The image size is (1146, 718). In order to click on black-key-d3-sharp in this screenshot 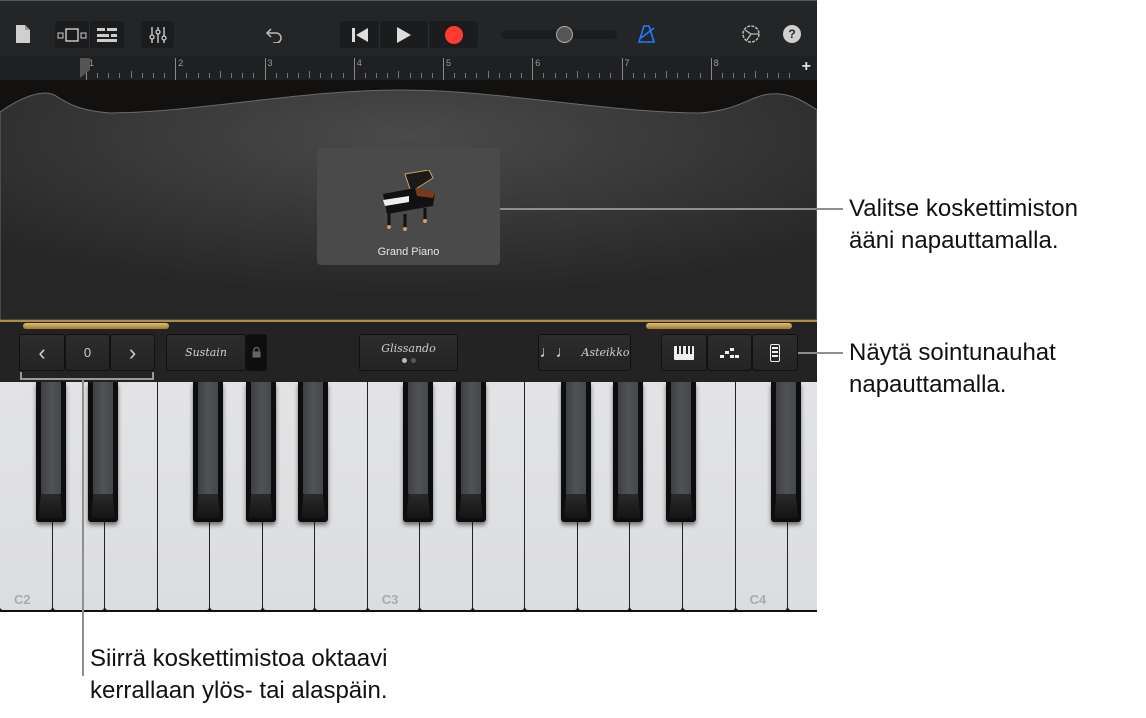, I will do `click(470, 452)`.